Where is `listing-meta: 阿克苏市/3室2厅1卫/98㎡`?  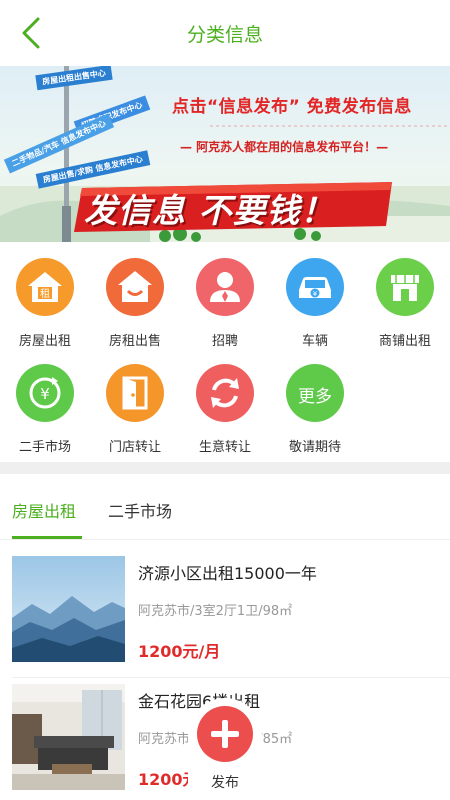 listing-meta: 阿克苏市/3室2厅1卫/98㎡ is located at coordinates (215, 611).